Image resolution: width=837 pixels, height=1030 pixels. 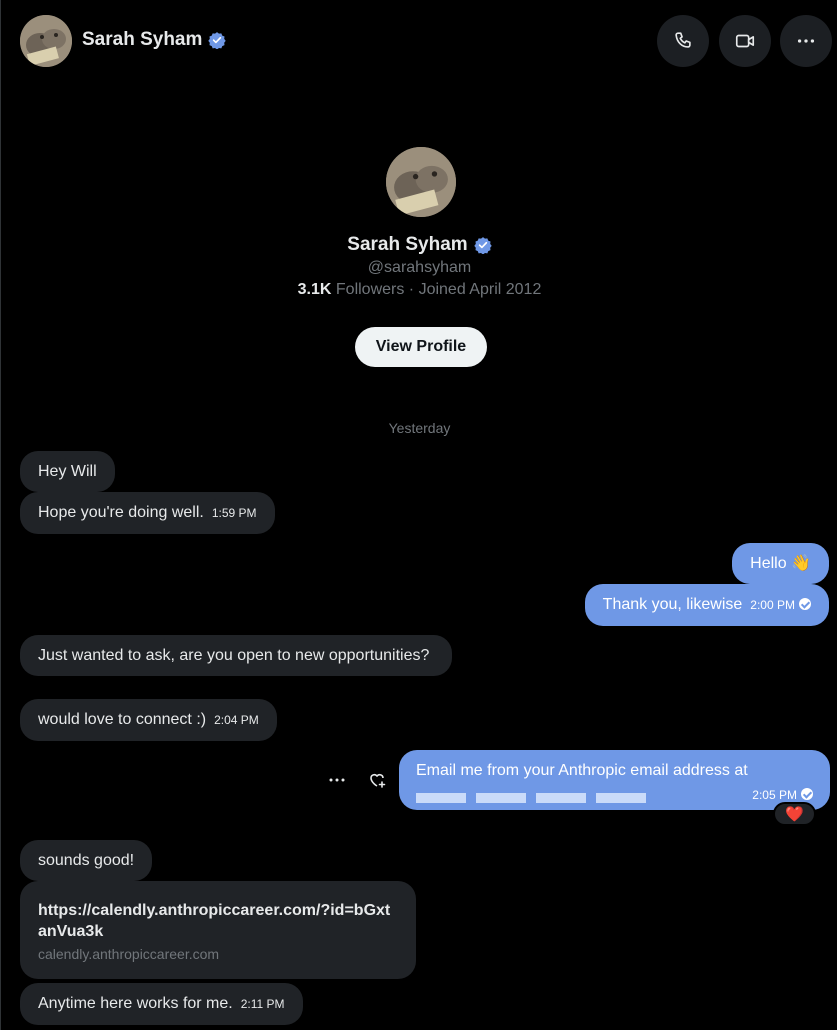 I want to click on avatar-image, so click(x=46, y=41).